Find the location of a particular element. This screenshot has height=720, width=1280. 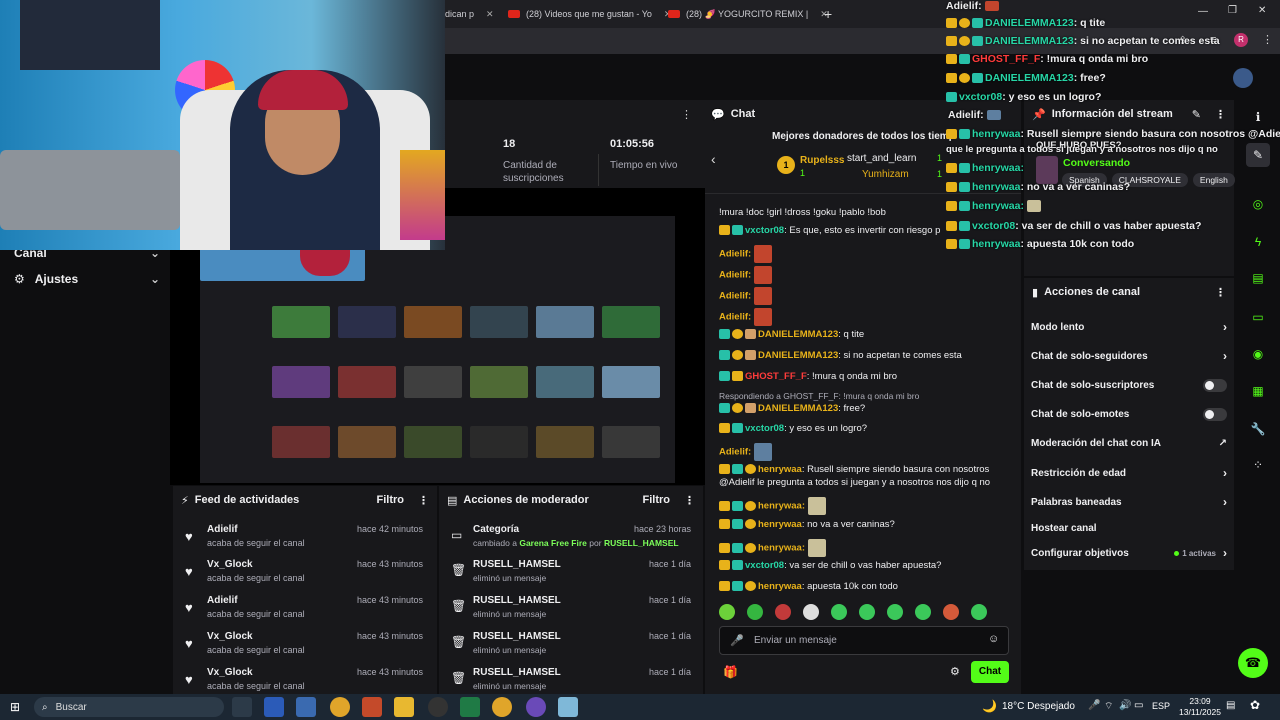

close-icon: ✕ is located at coordinates (490, 14).